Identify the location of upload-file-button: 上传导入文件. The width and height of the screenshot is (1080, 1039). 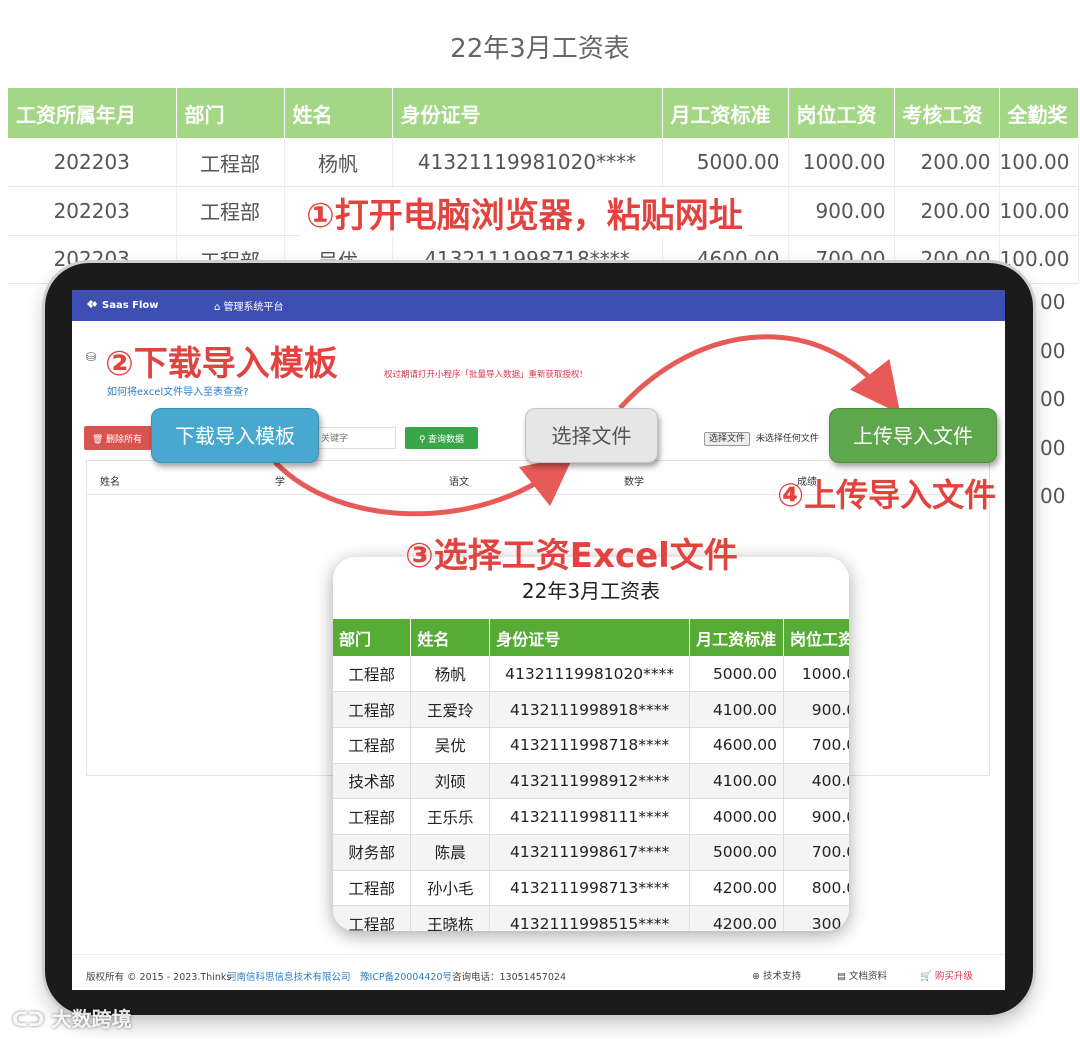
(913, 435).